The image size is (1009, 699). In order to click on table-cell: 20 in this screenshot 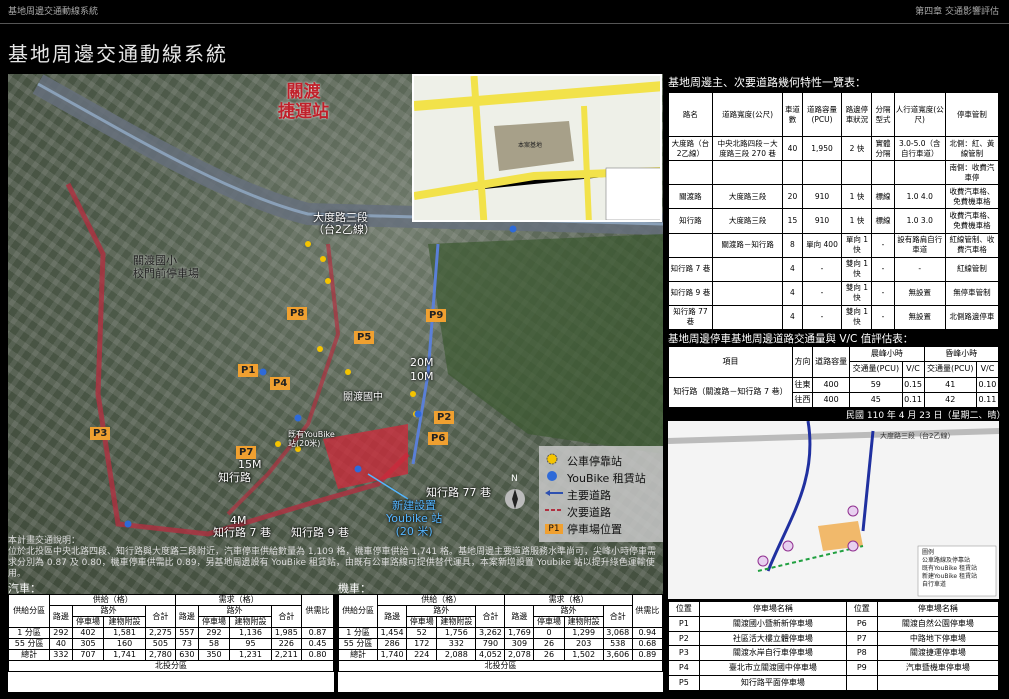, I will do `click(792, 197)`.